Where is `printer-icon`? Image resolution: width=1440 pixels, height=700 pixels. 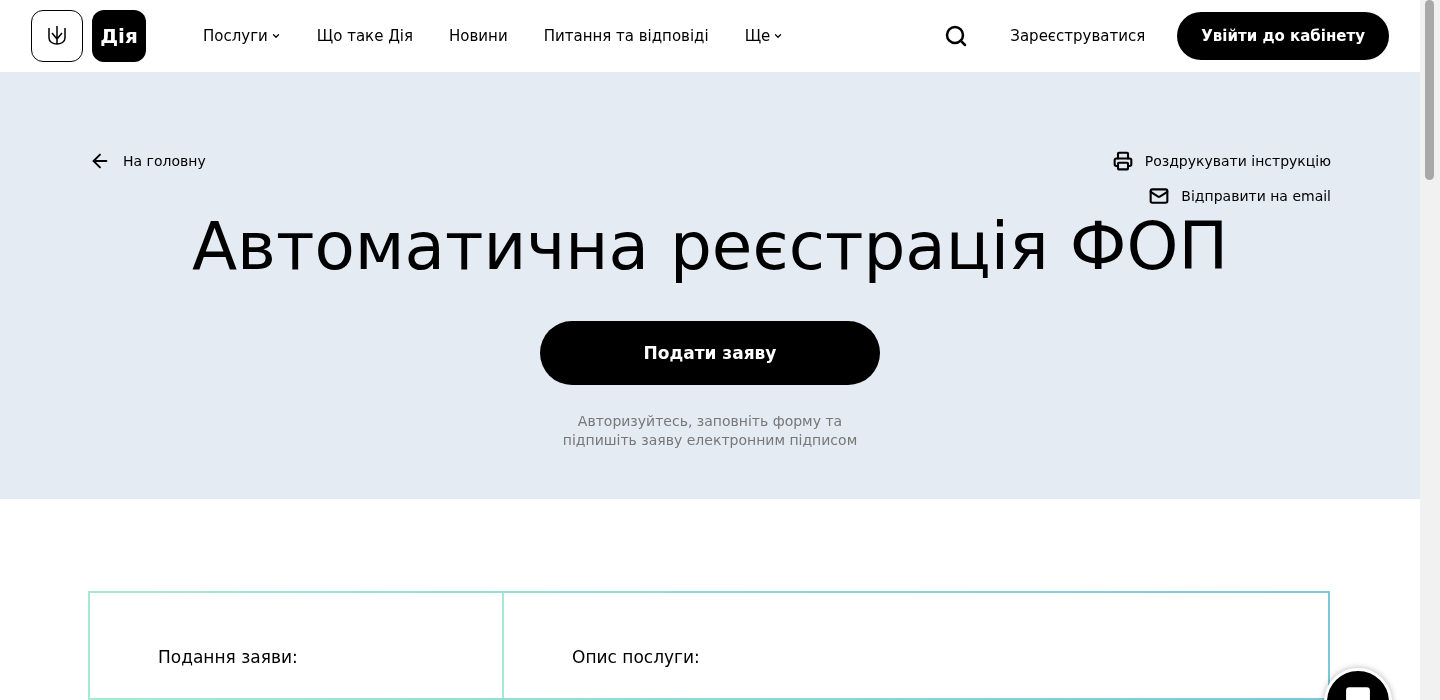 printer-icon is located at coordinates (1122, 160).